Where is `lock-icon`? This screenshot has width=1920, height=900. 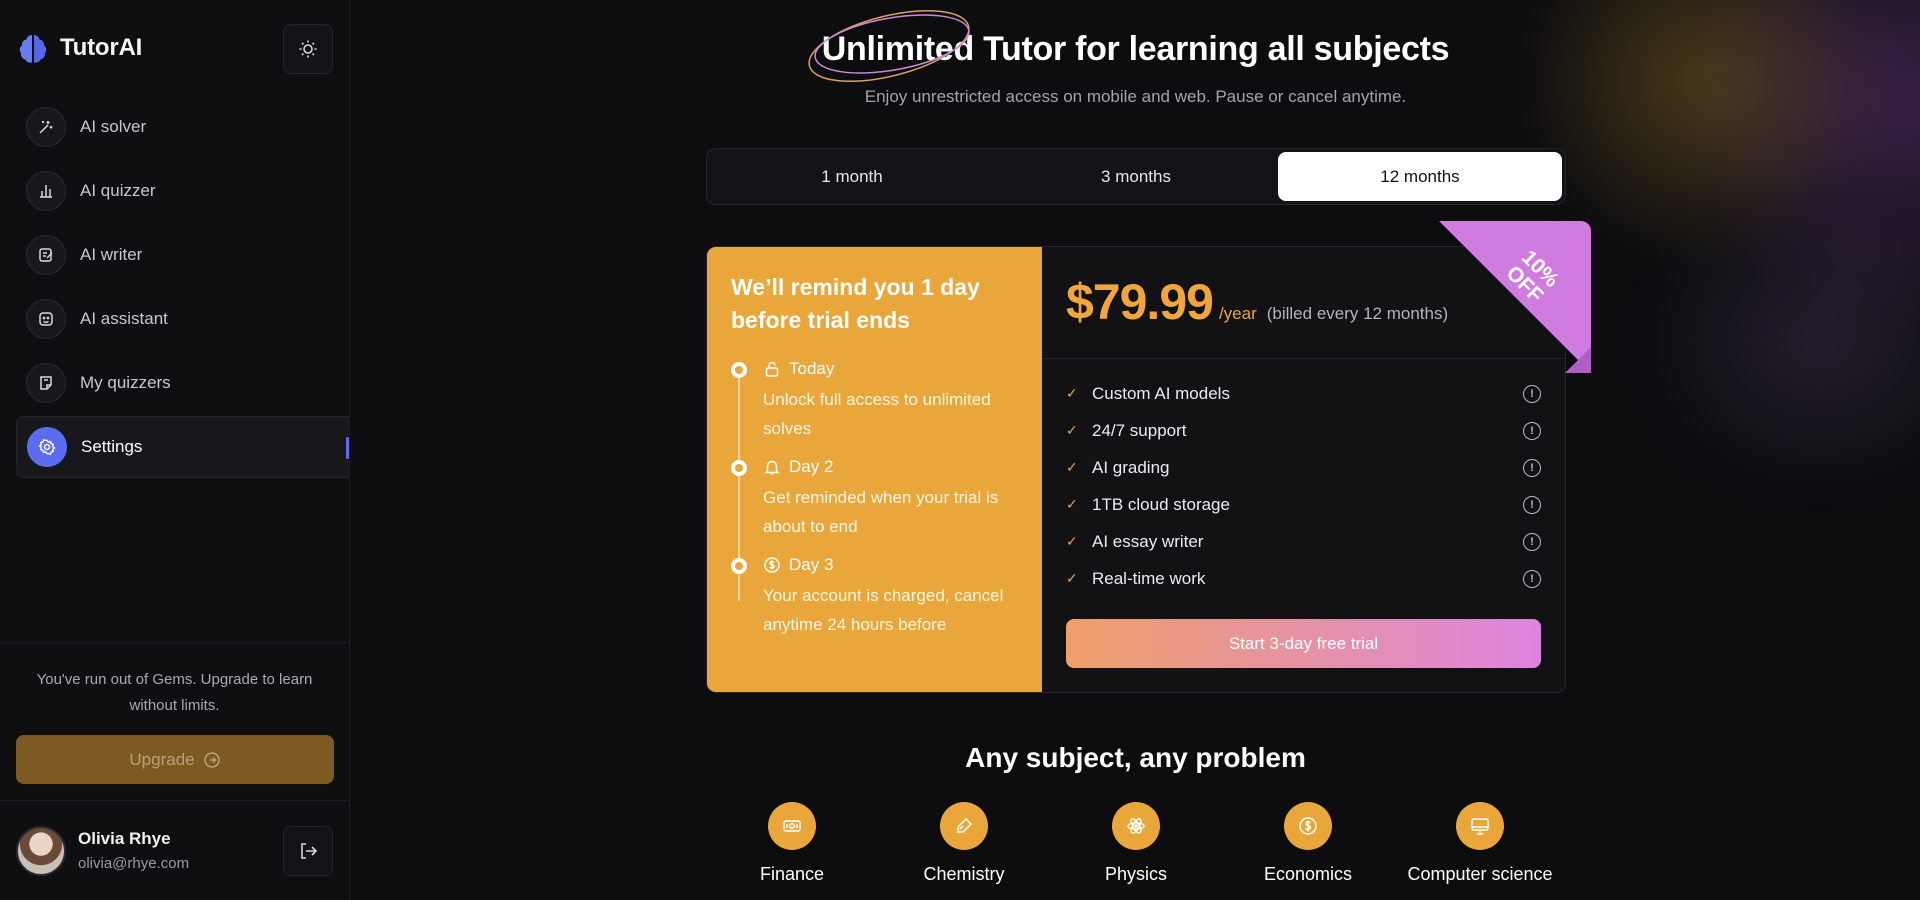 lock-icon is located at coordinates (772, 369).